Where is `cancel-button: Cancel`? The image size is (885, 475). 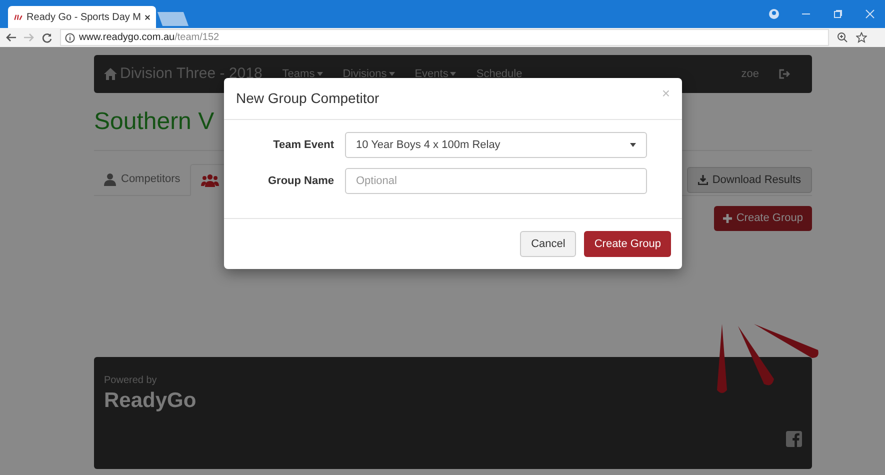 cancel-button: Cancel is located at coordinates (548, 244).